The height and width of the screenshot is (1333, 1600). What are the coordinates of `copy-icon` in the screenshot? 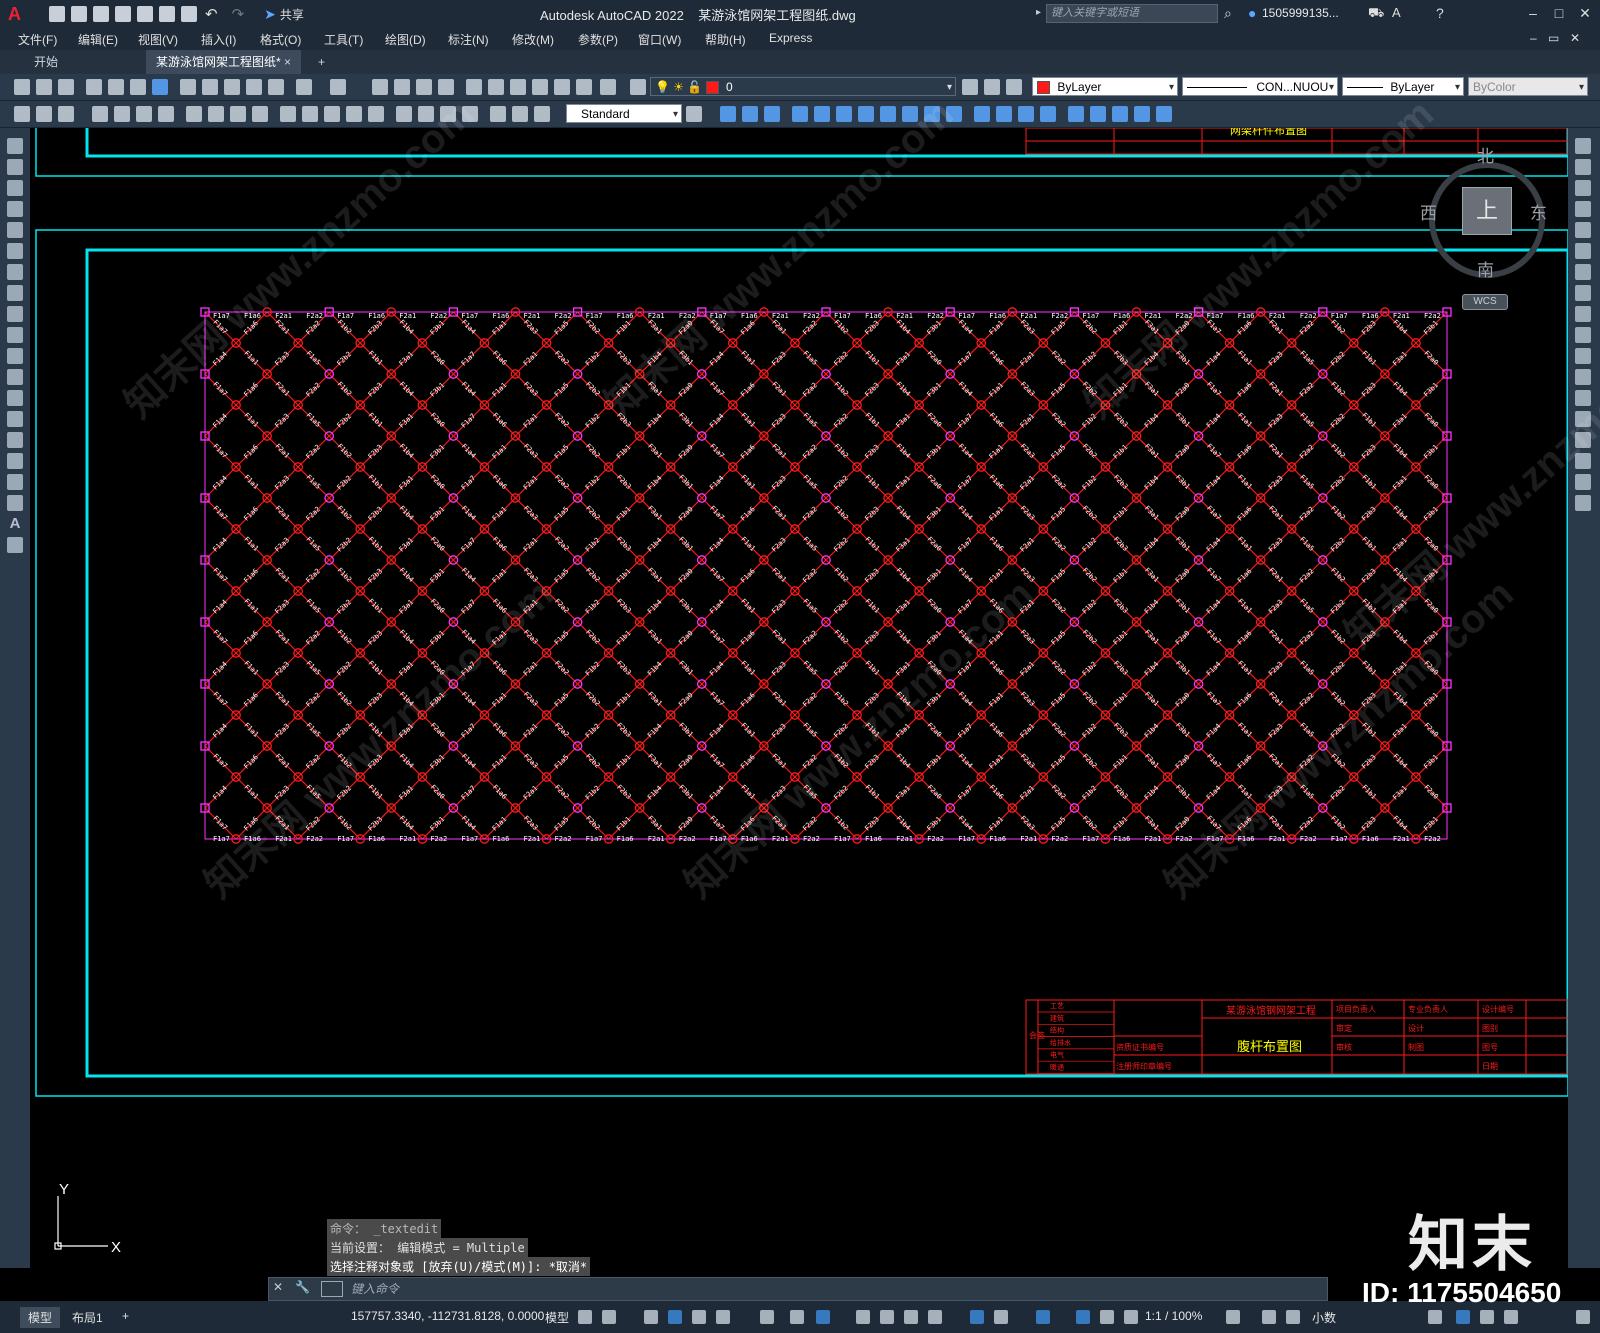 It's located at (210, 87).